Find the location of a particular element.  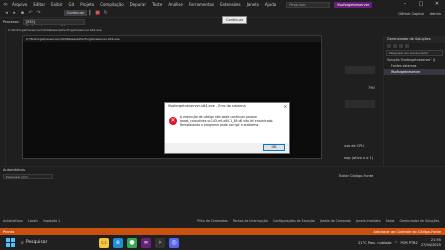

menu-item-ferramentas: Ferramentas is located at coordinates (201, 4).